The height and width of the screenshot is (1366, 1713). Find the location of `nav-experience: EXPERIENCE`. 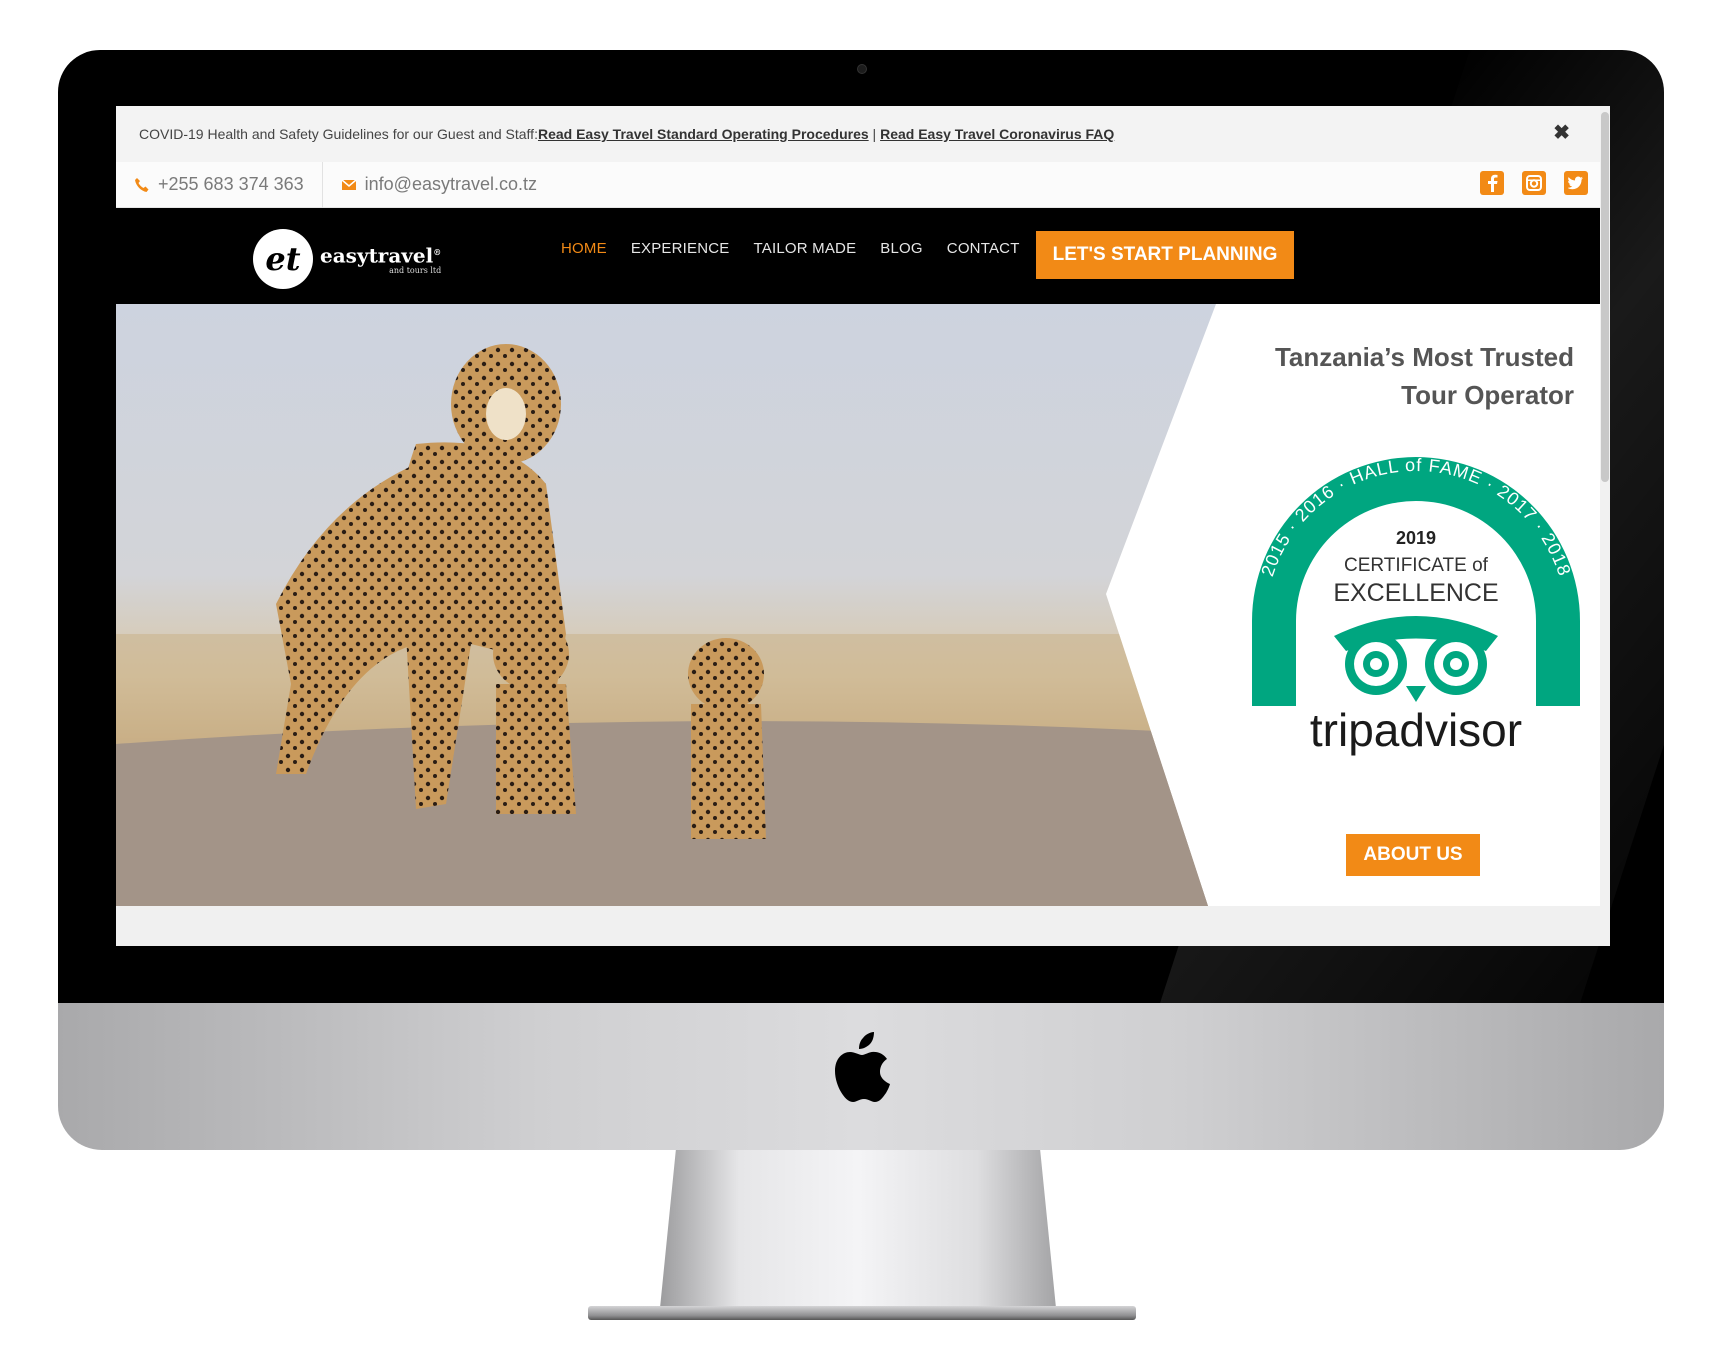

nav-experience: EXPERIENCE is located at coordinates (680, 248).